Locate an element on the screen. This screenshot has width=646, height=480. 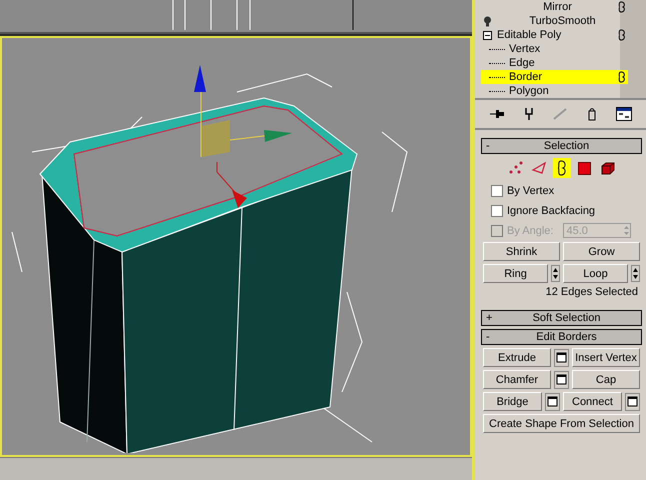
rollout-header: + Soft Selection is located at coordinates (561, 318).